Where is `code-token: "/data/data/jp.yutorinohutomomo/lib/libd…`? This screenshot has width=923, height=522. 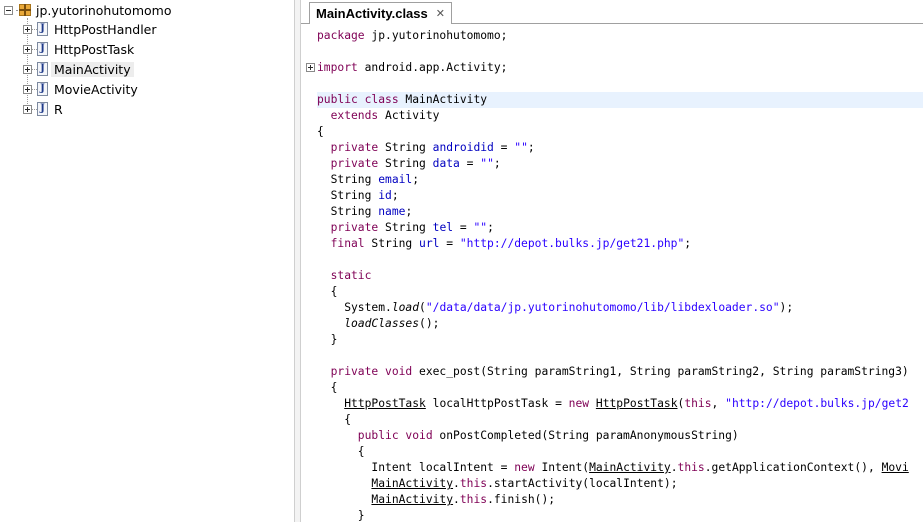
code-token: "/data/data/jp.yutorinohutomomo/lib/libd… is located at coordinates (602, 307).